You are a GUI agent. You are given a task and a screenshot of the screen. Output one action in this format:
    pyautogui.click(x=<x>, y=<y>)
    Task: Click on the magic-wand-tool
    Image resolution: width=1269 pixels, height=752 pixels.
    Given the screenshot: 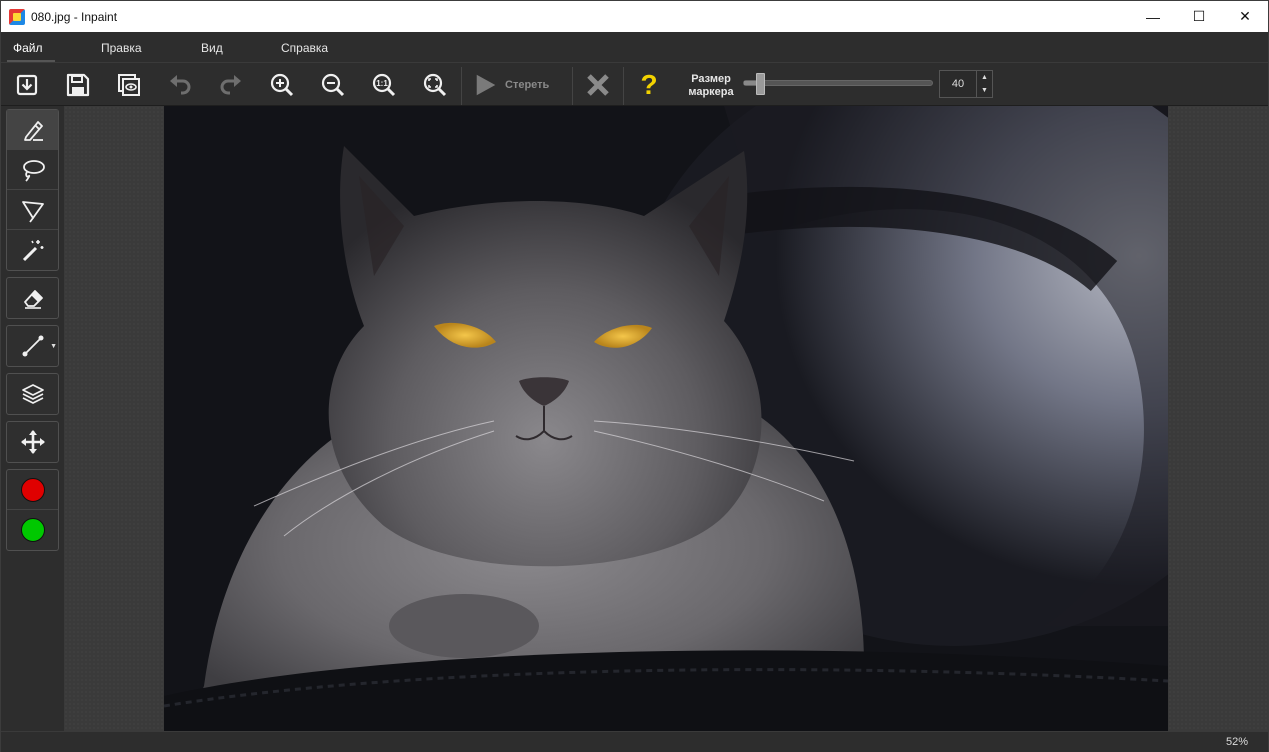 What is the action you would take?
    pyautogui.click(x=32, y=250)
    